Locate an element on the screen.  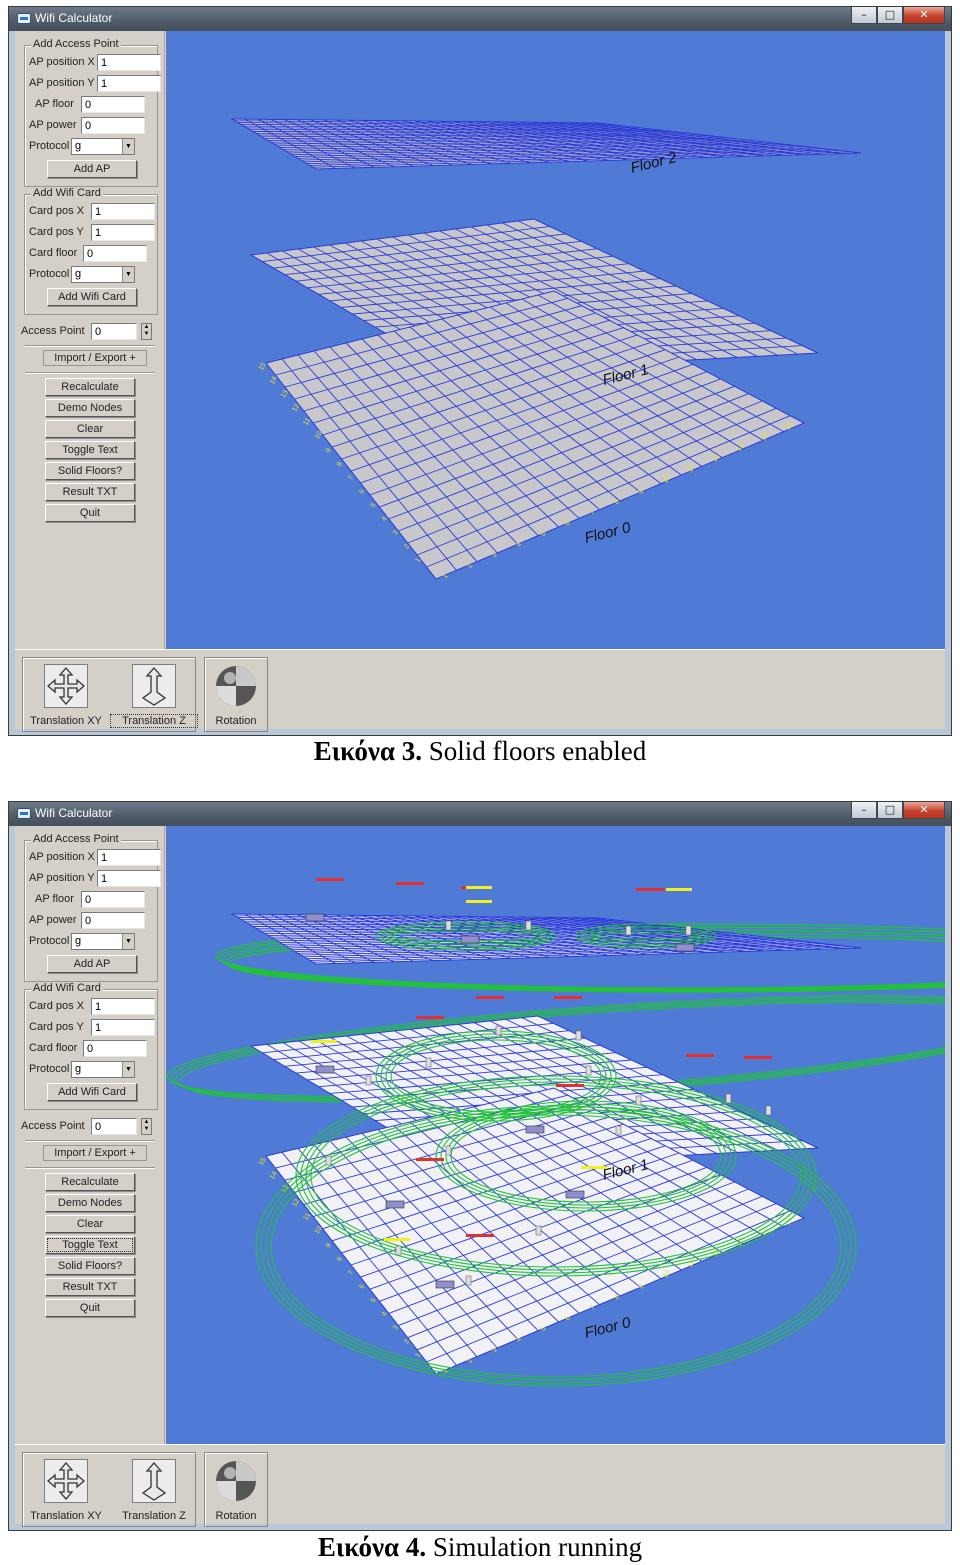
translation-z-label: Translation Z is located at coordinates (154, 1516).